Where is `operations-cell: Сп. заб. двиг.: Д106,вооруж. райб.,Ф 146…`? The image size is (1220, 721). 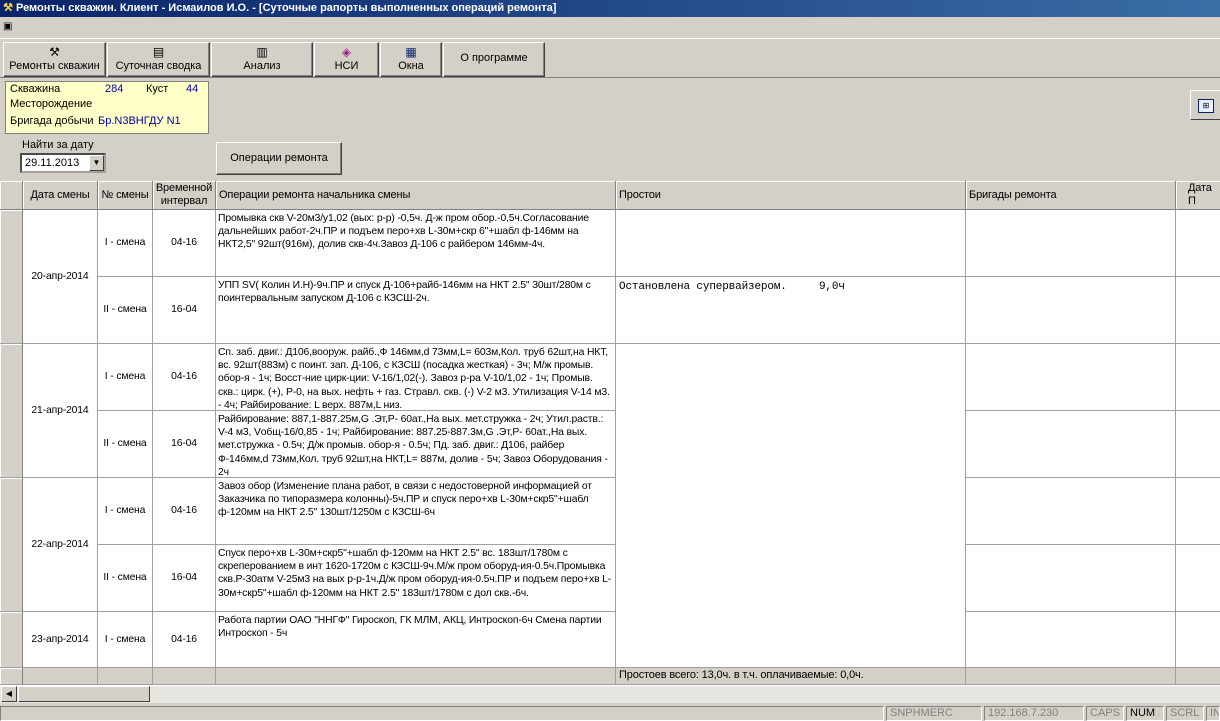
operations-cell: Сп. заб. двиг.: Д106,вооруж. райб.,Ф 146… is located at coordinates (416, 377).